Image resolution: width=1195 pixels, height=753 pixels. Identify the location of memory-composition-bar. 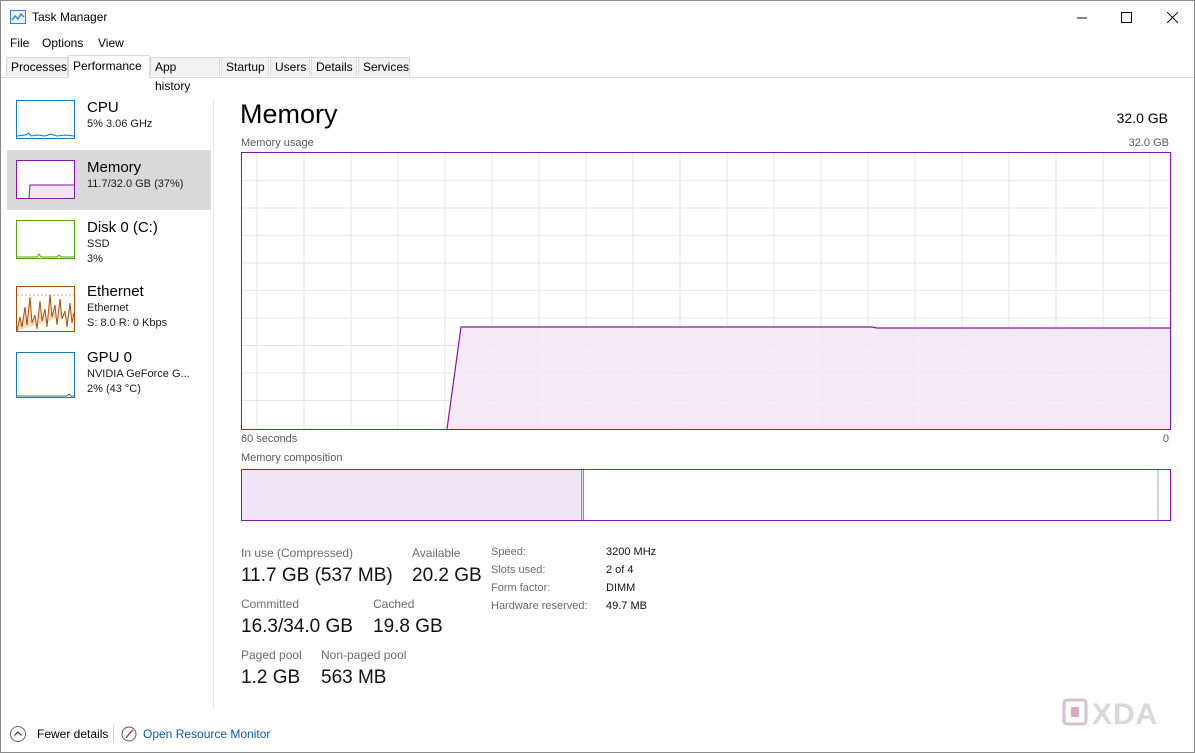
(706, 495).